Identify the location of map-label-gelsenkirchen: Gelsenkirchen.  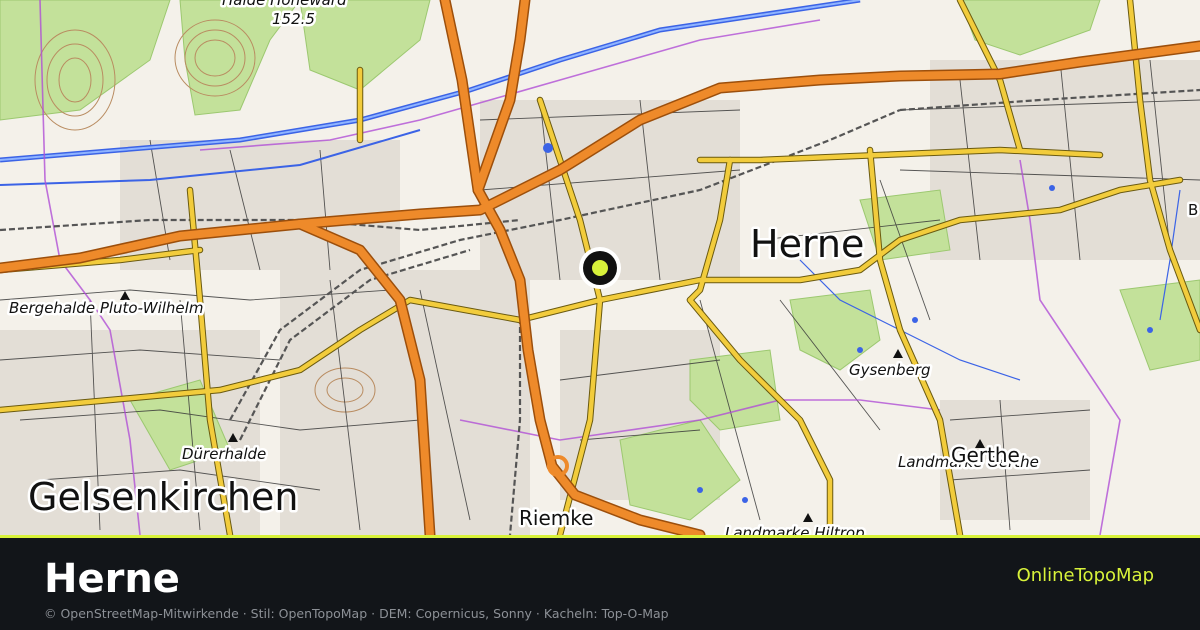
(163, 497).